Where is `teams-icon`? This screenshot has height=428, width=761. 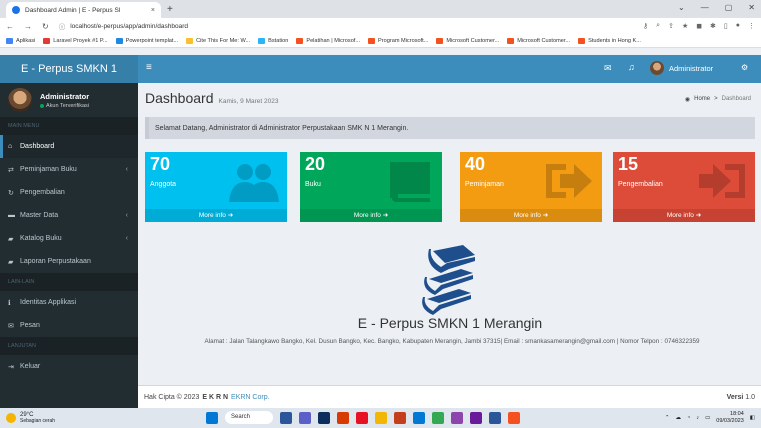
teams-icon is located at coordinates (305, 417).